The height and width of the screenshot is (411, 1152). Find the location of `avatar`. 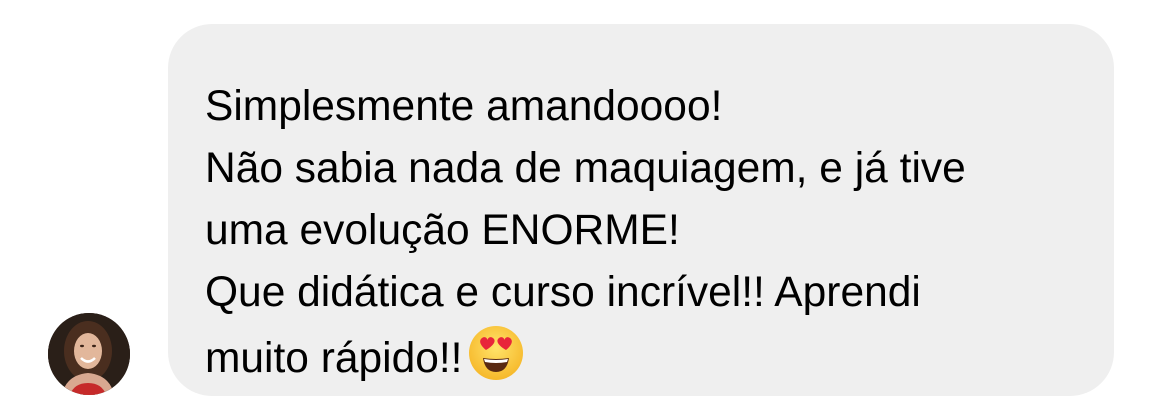

avatar is located at coordinates (89, 354).